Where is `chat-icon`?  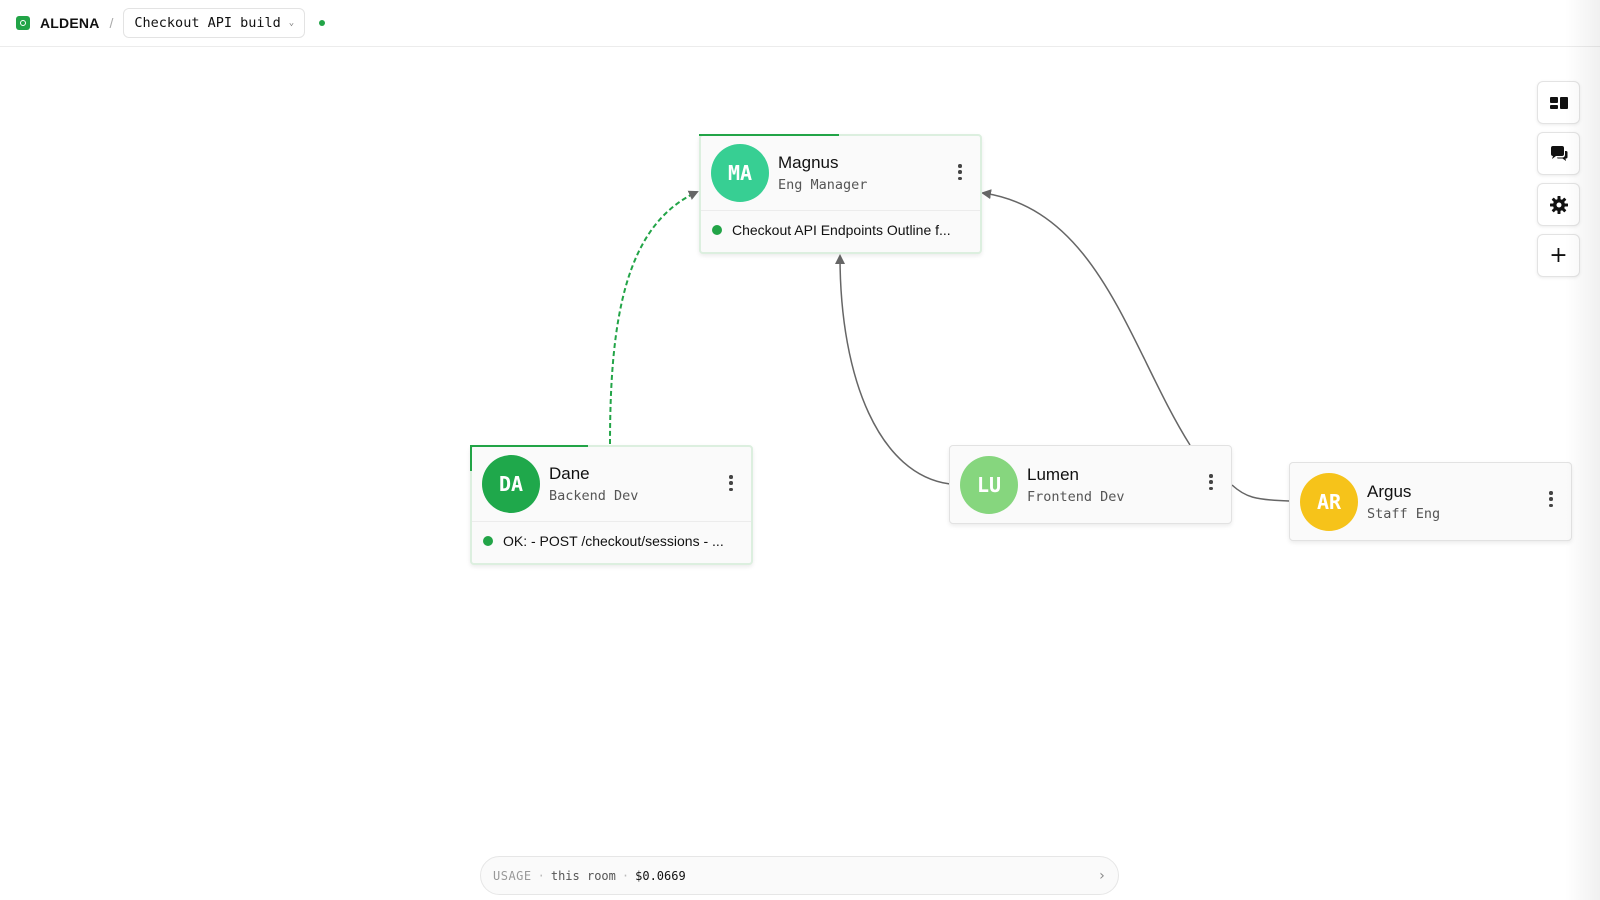 chat-icon is located at coordinates (1558, 153).